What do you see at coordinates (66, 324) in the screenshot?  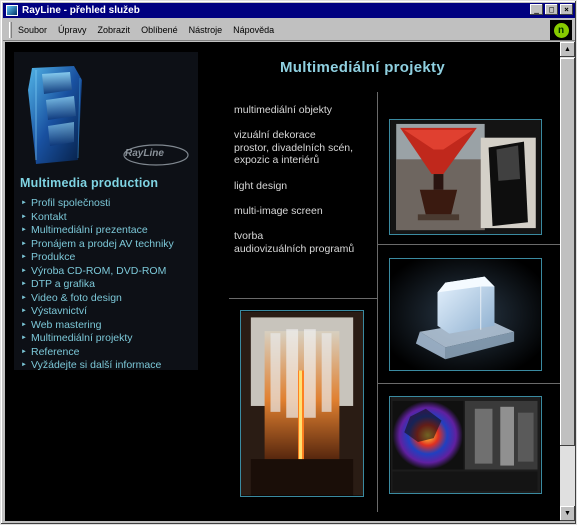 I see `sidebar-item-label: Web mastering` at bounding box center [66, 324].